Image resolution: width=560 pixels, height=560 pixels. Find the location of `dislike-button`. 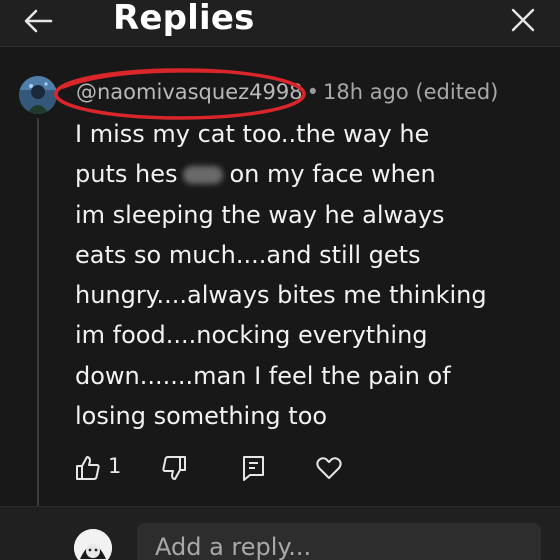

dislike-button is located at coordinates (175, 468).